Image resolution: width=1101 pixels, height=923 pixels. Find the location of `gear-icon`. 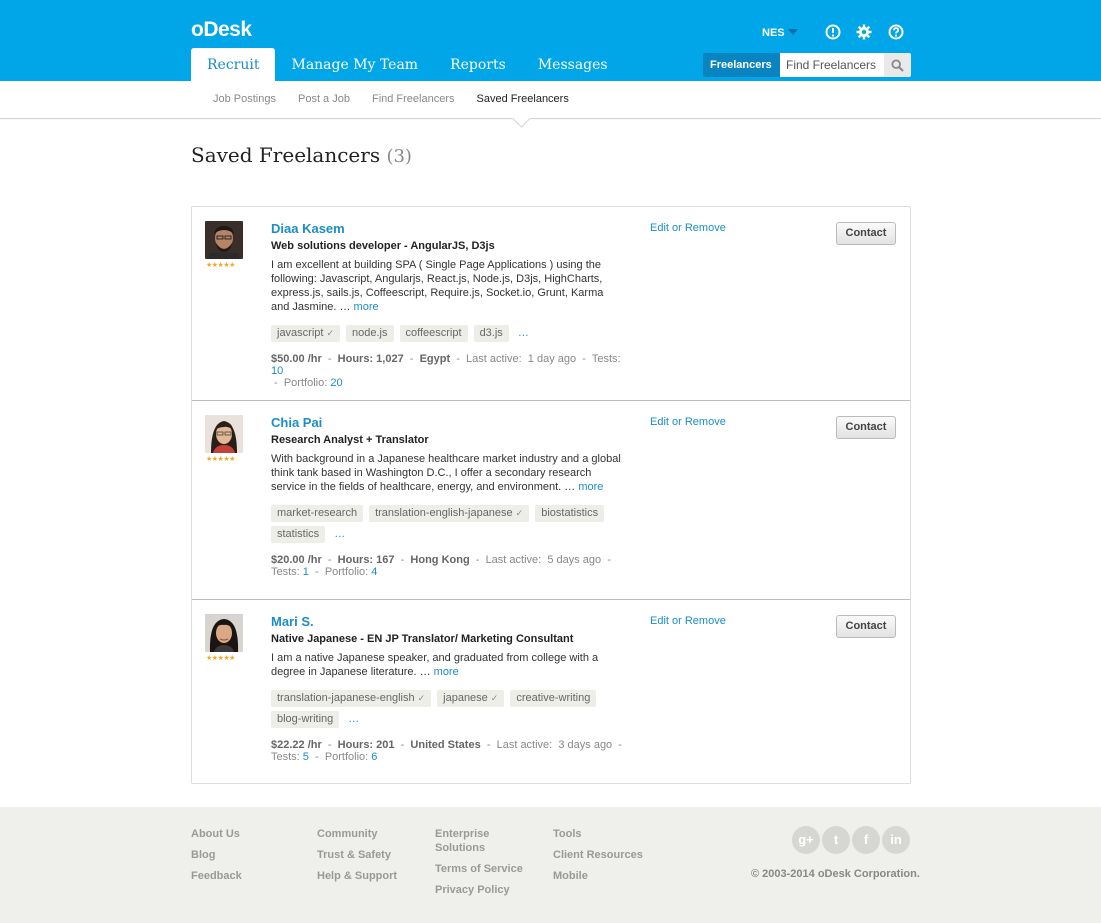

gear-icon is located at coordinates (864, 32).